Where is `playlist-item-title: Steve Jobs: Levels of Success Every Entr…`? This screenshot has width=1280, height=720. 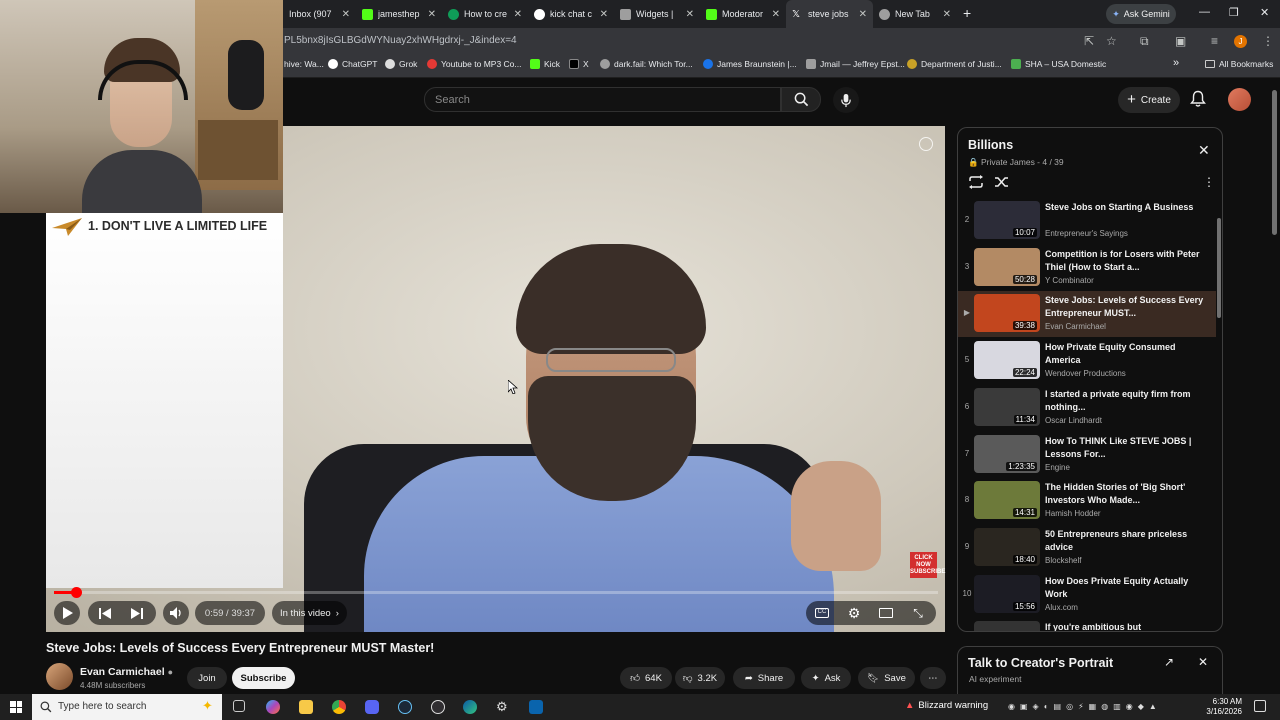
playlist-item-title: Steve Jobs: Levels of Success Every Entr… is located at coordinates (1125, 307).